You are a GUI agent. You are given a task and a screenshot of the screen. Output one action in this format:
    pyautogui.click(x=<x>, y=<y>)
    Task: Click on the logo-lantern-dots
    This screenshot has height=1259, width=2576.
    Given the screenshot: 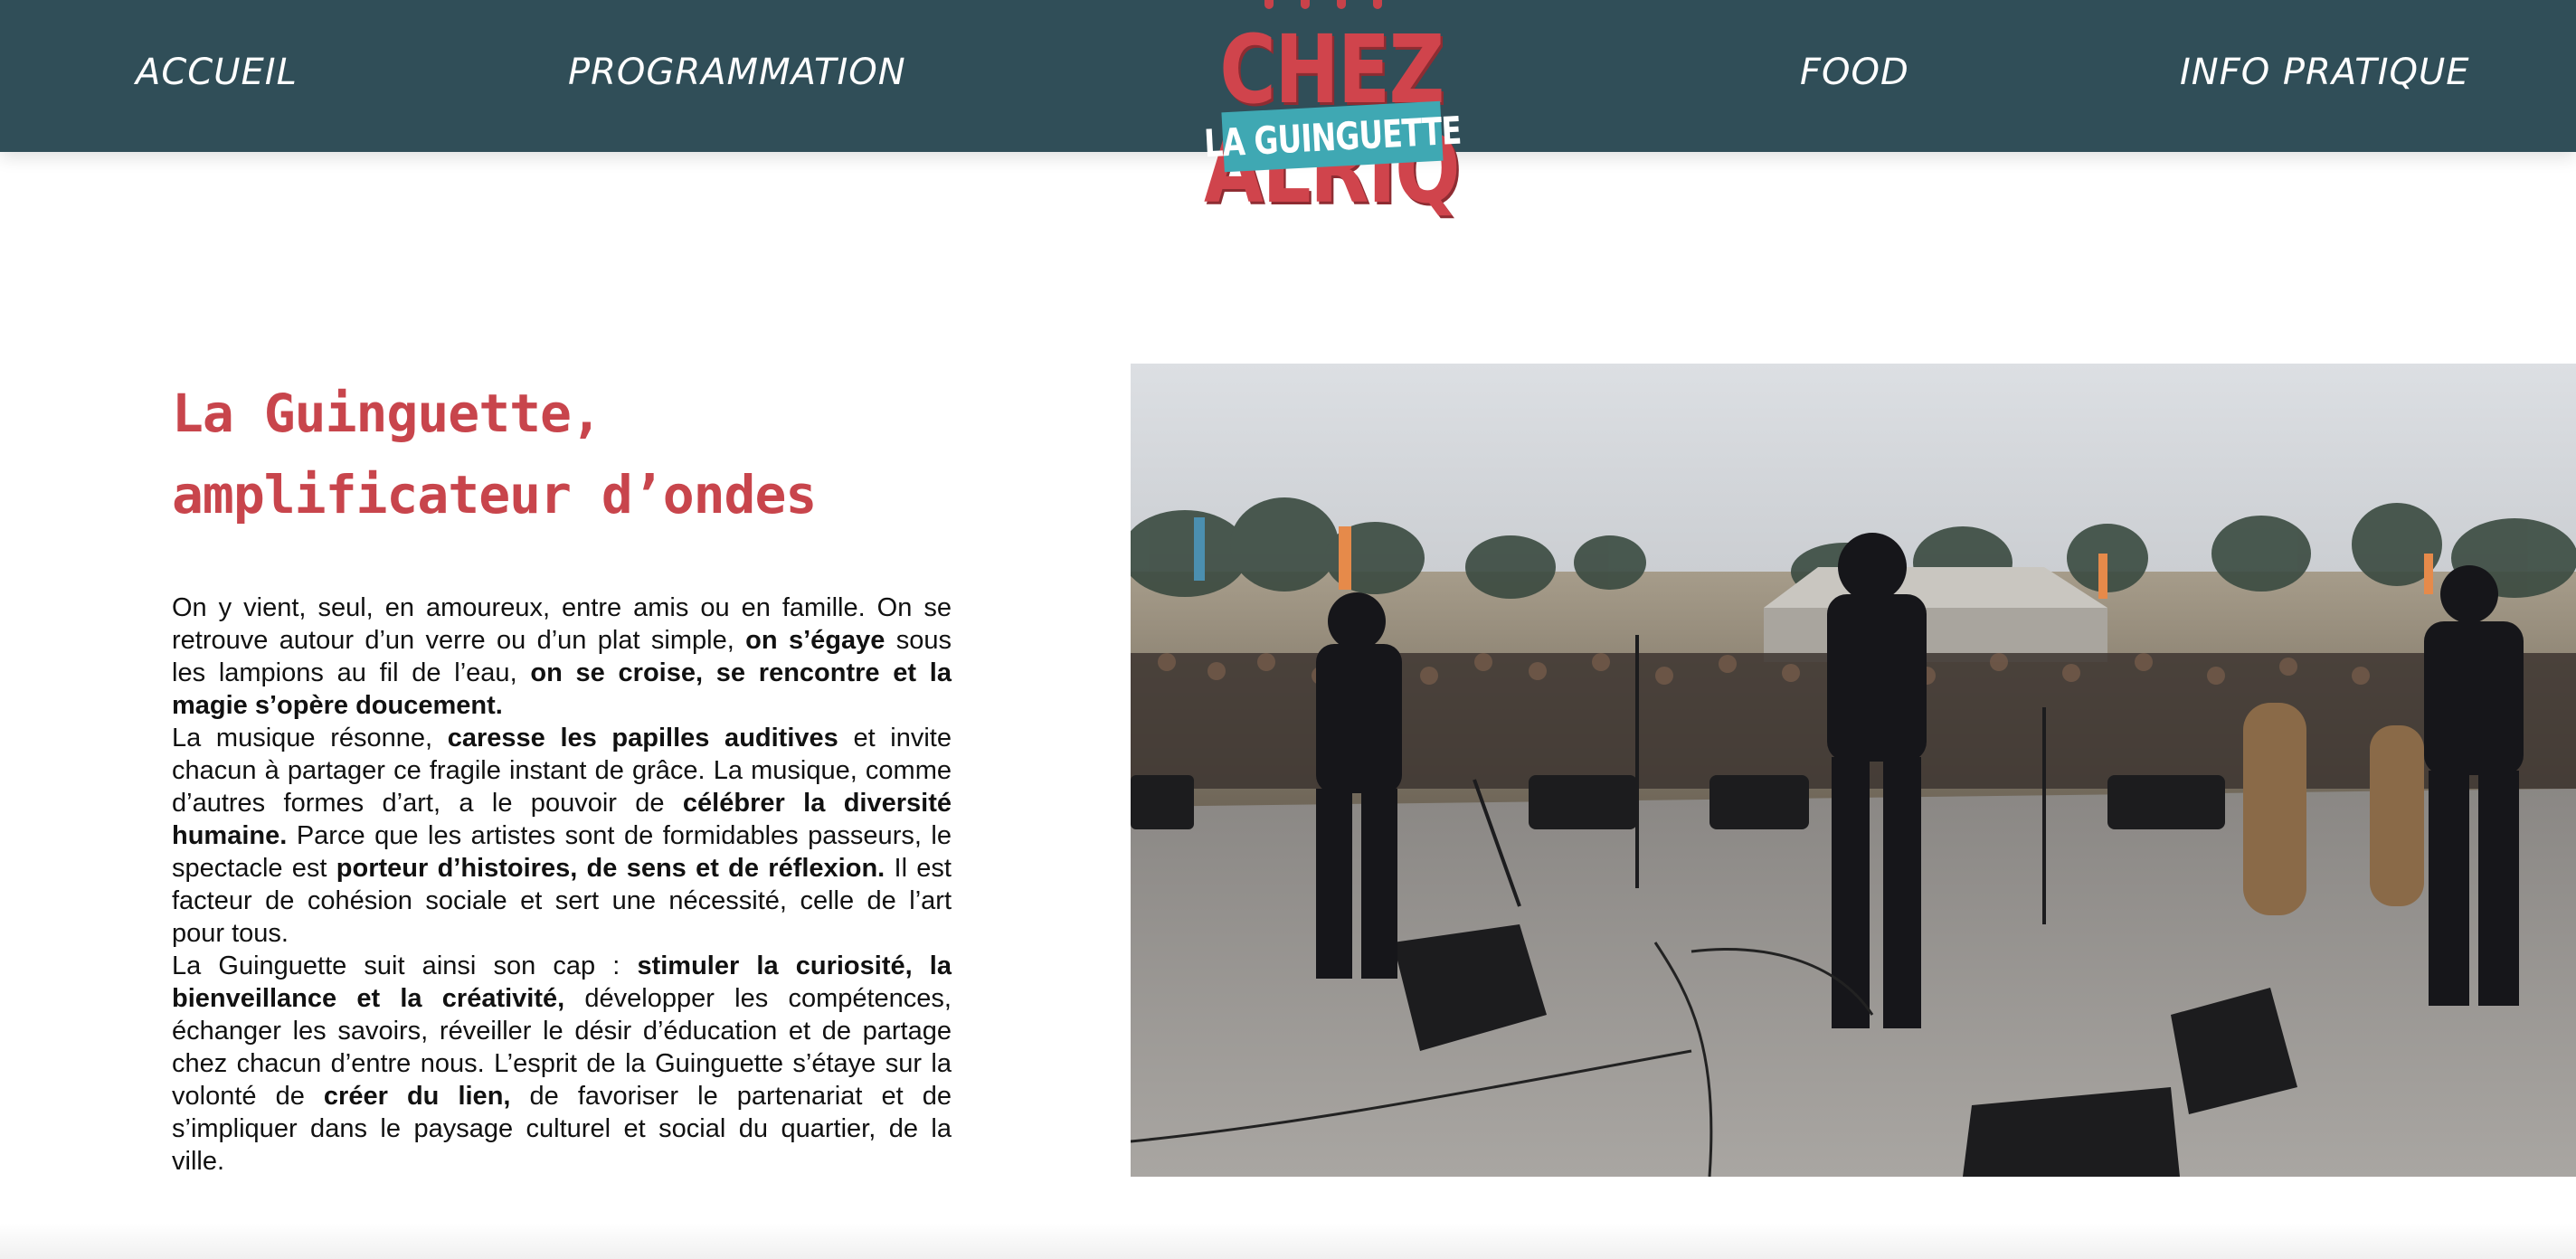 What is the action you would take?
    pyautogui.click(x=1329, y=6)
    